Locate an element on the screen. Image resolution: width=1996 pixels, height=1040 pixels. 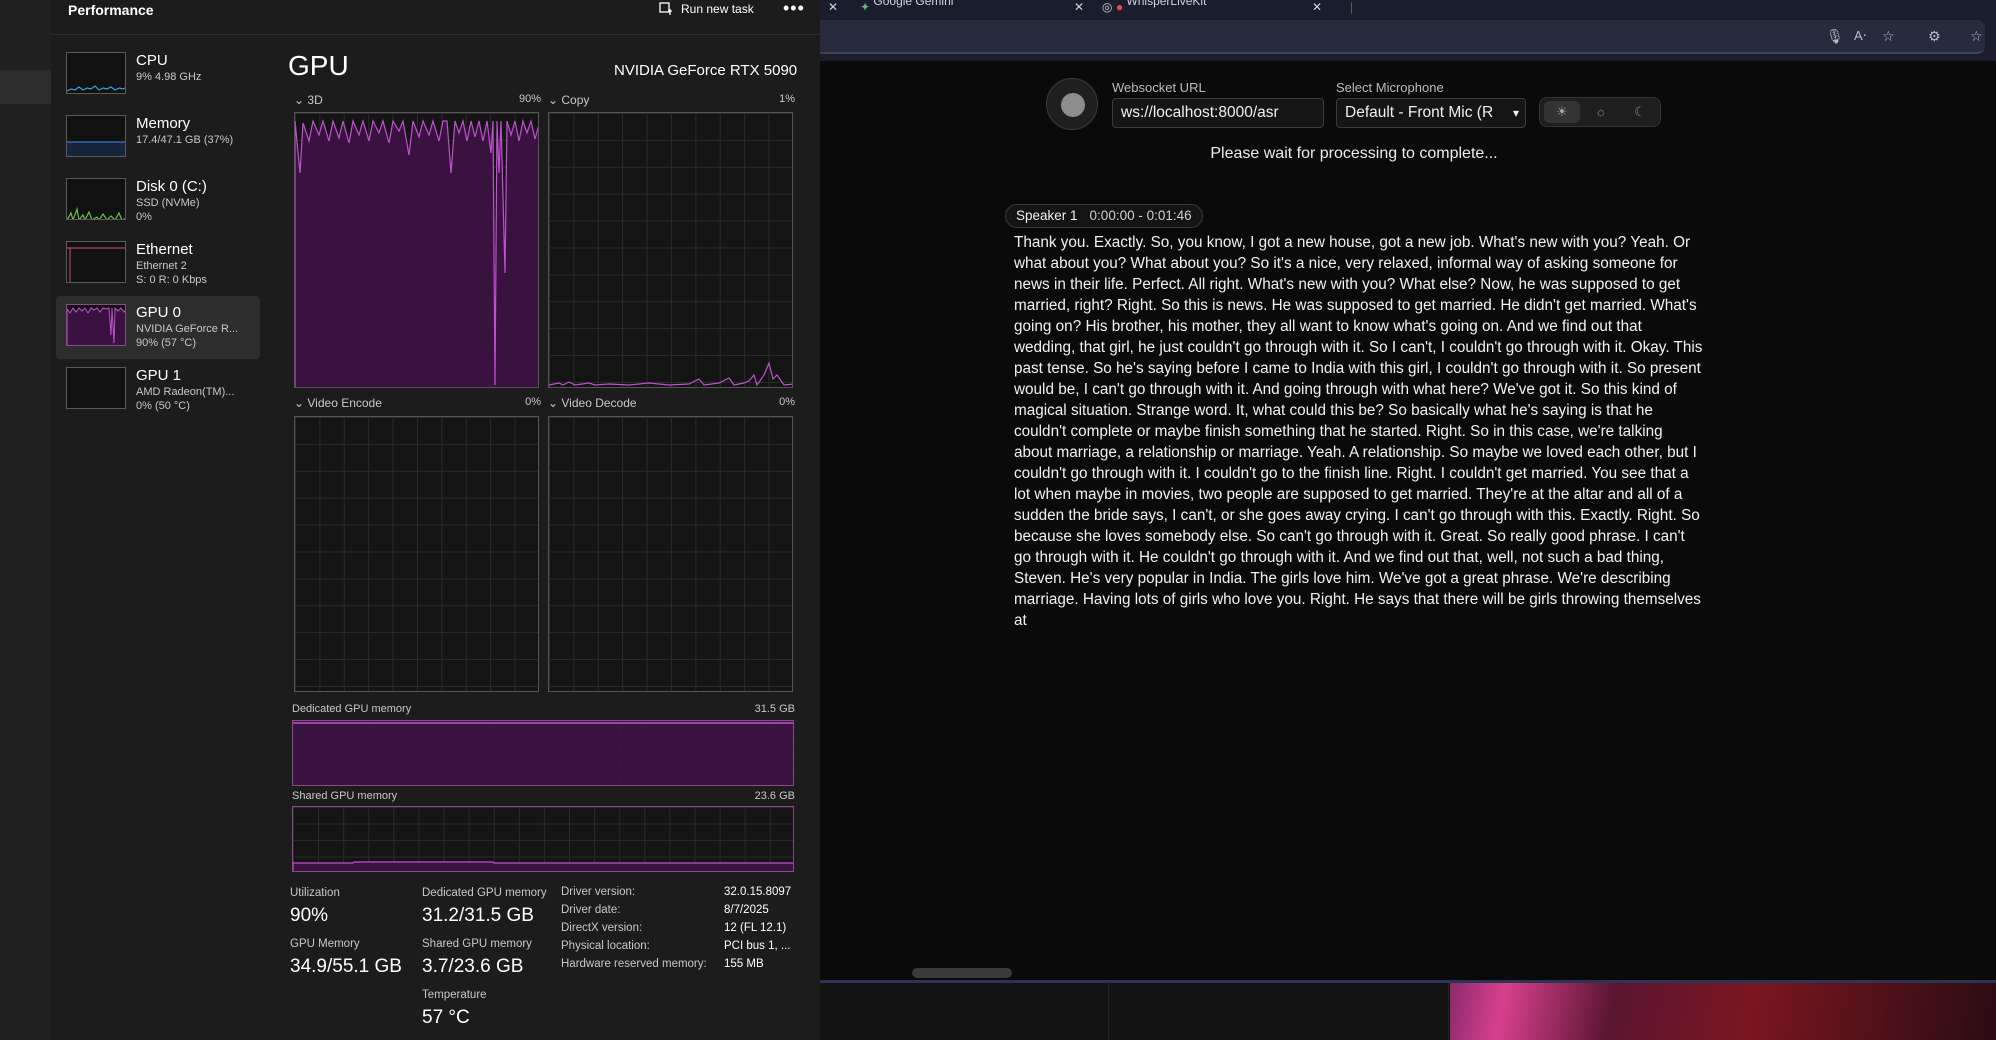
gpu-heading: GPU is located at coordinates (318, 65).